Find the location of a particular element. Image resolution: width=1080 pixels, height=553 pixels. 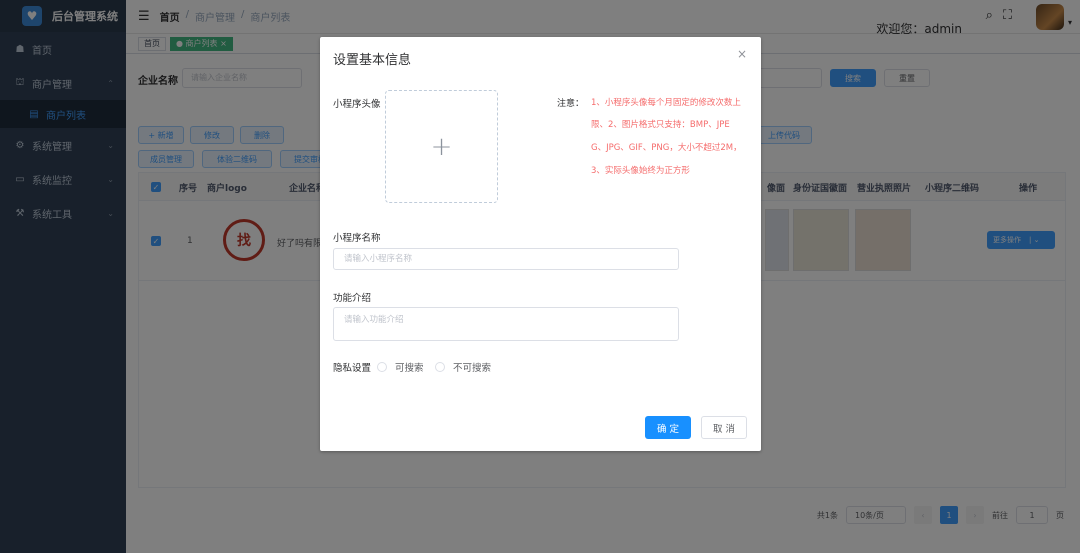

note-line: G、JPG、GIF、PNG，大小不超过2M， is located at coordinates (666, 148).